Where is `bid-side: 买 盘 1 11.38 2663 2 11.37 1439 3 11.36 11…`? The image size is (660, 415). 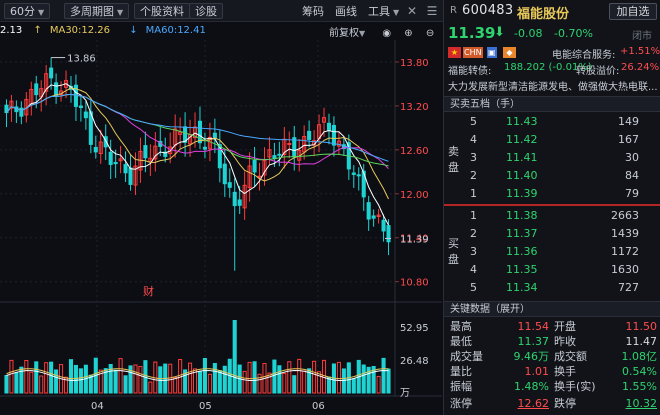
bid-side: 买 盘 1 11.38 2663 2 11.37 1439 3 11.36 11… is located at coordinates (552, 252).